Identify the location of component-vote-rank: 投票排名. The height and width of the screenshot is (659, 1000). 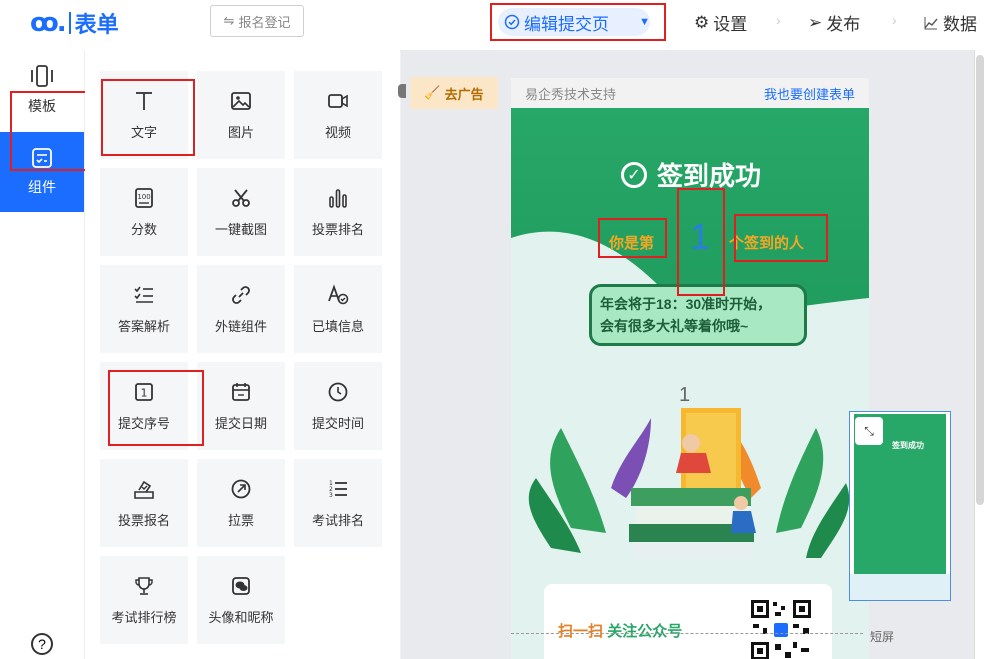
(338, 212).